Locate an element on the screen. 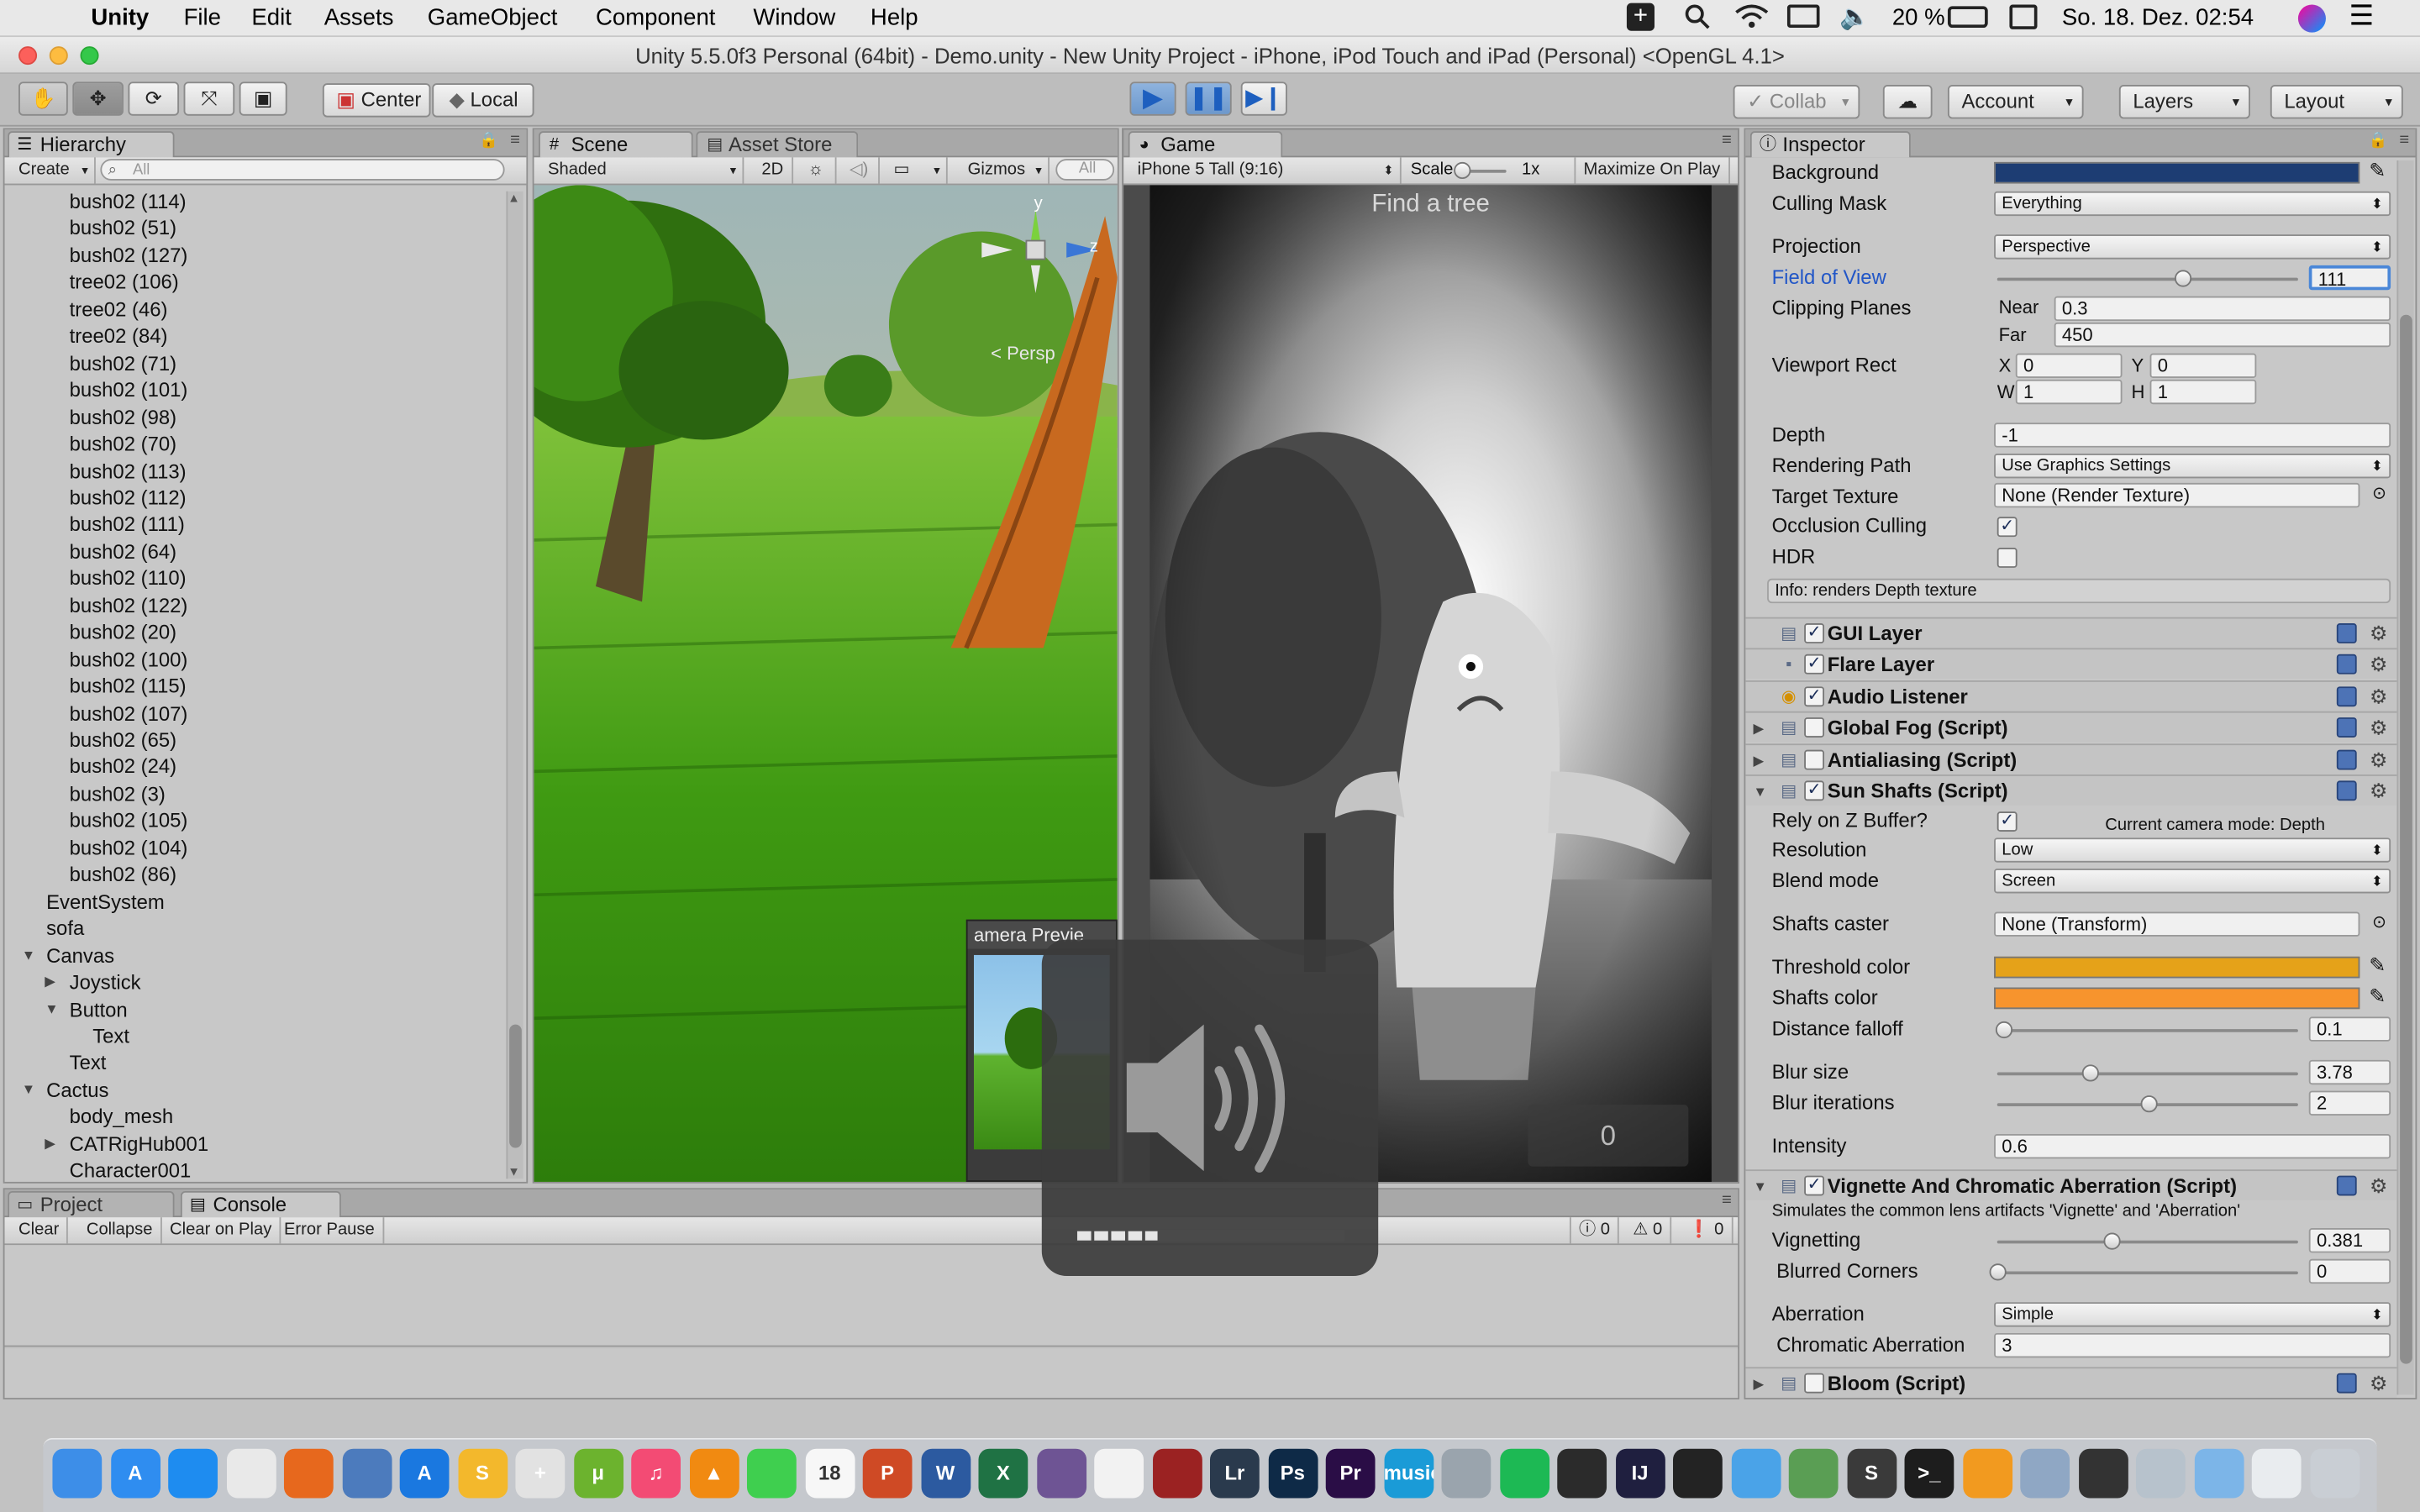 The width and height of the screenshot is (2420, 1512). blur-iterations-knob is located at coordinates (2148, 1104).